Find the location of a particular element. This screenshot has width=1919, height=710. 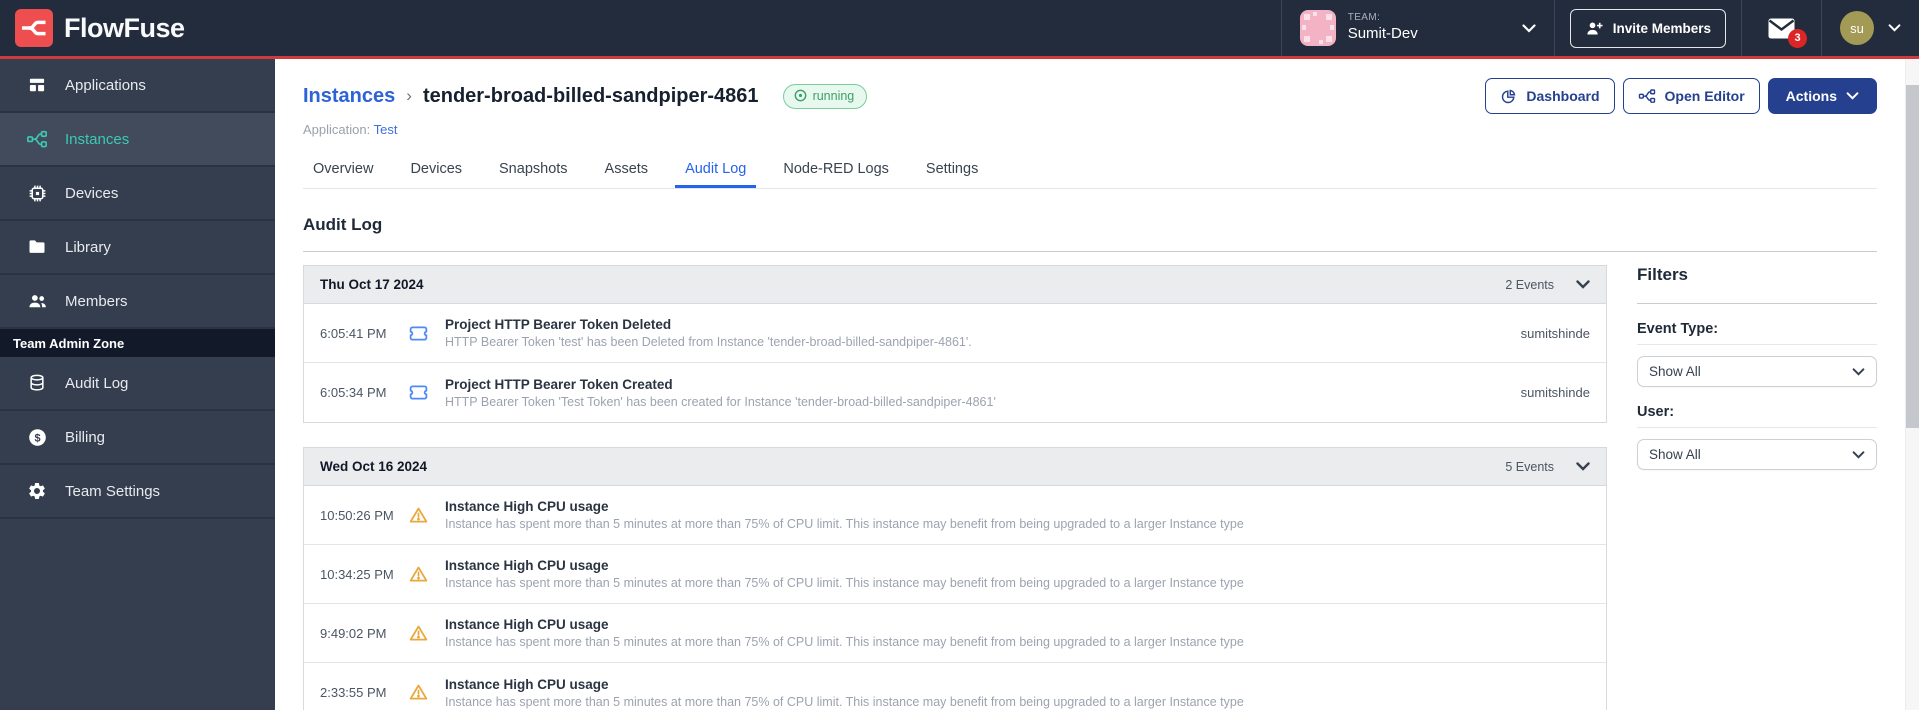

sidebar-item-audit-log: Audit Log is located at coordinates (137, 384).